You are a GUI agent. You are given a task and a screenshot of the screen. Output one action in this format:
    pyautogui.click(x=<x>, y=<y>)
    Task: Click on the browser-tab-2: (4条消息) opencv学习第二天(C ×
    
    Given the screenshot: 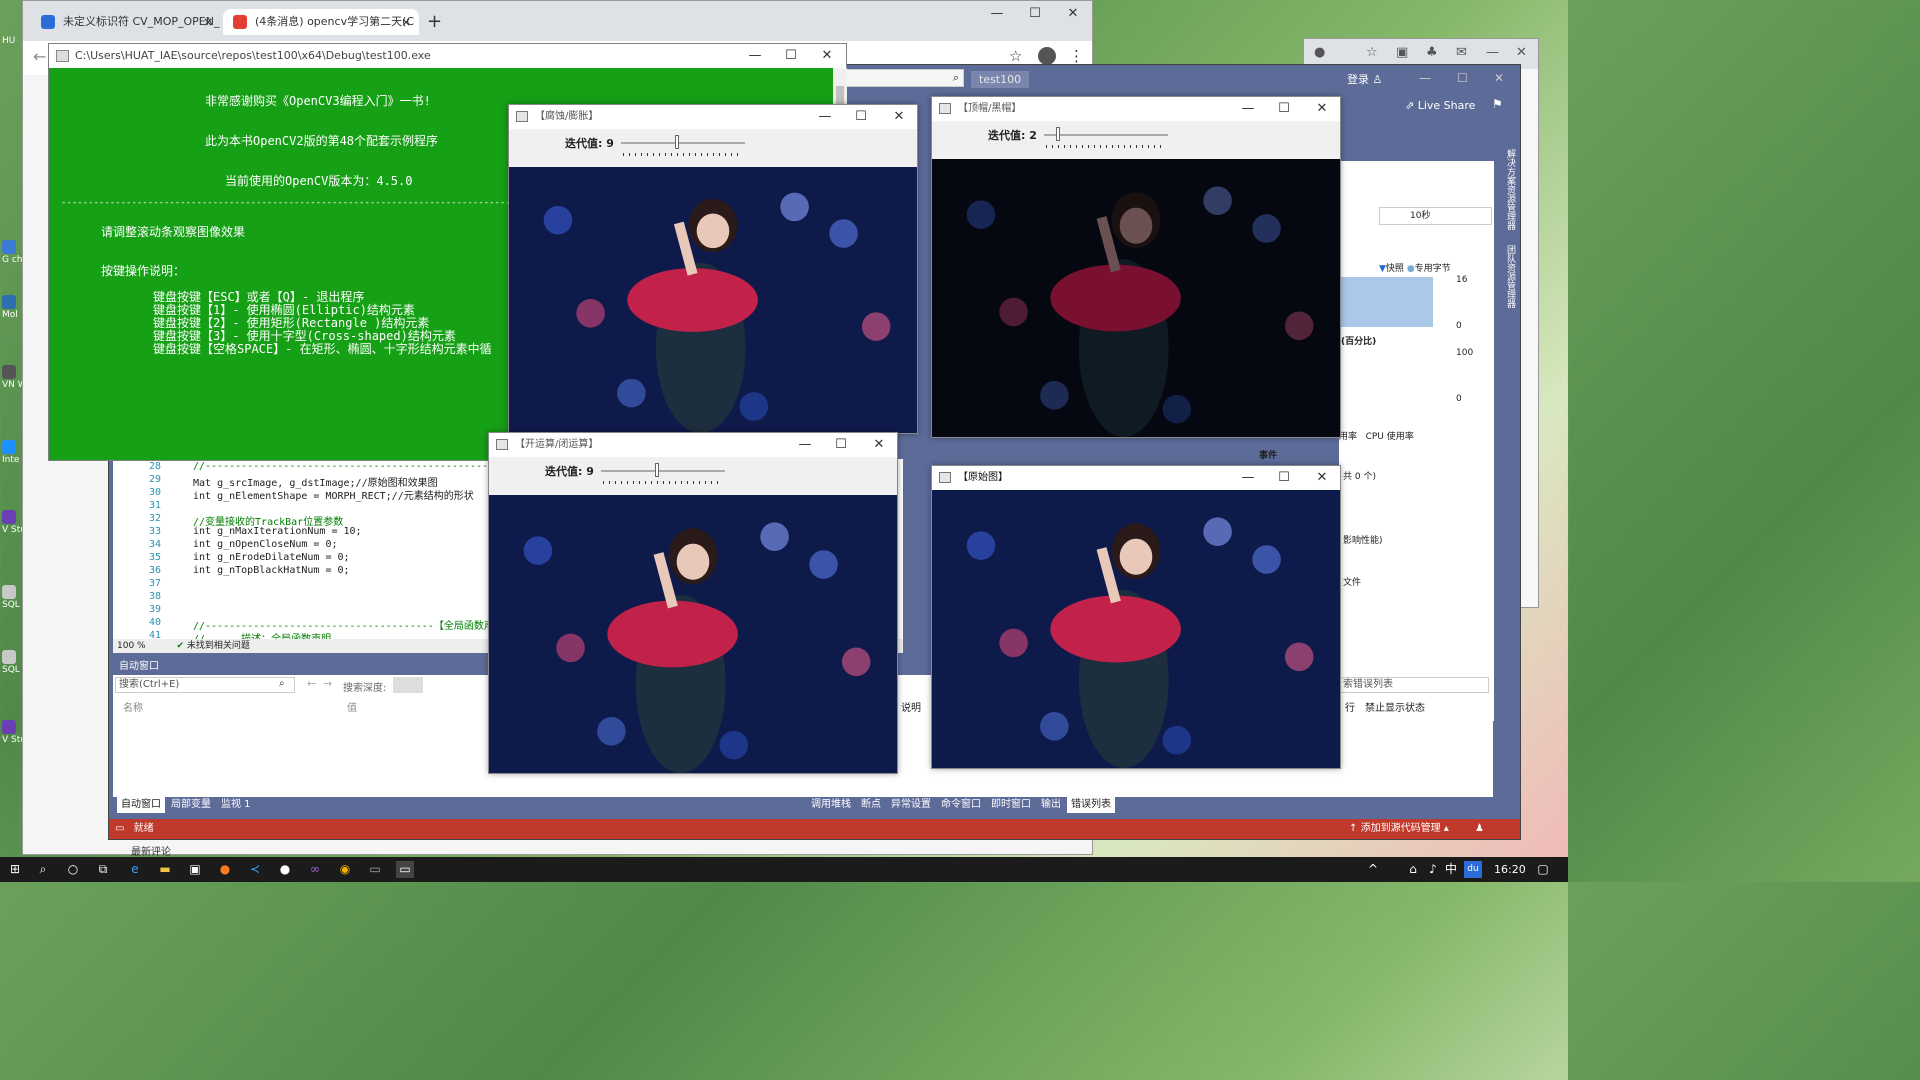 What is the action you would take?
    pyautogui.click(x=321, y=22)
    